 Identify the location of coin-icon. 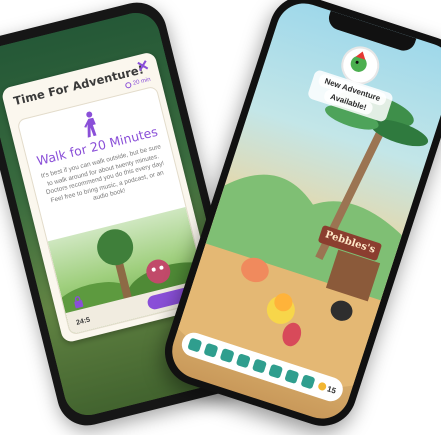
(321, 386).